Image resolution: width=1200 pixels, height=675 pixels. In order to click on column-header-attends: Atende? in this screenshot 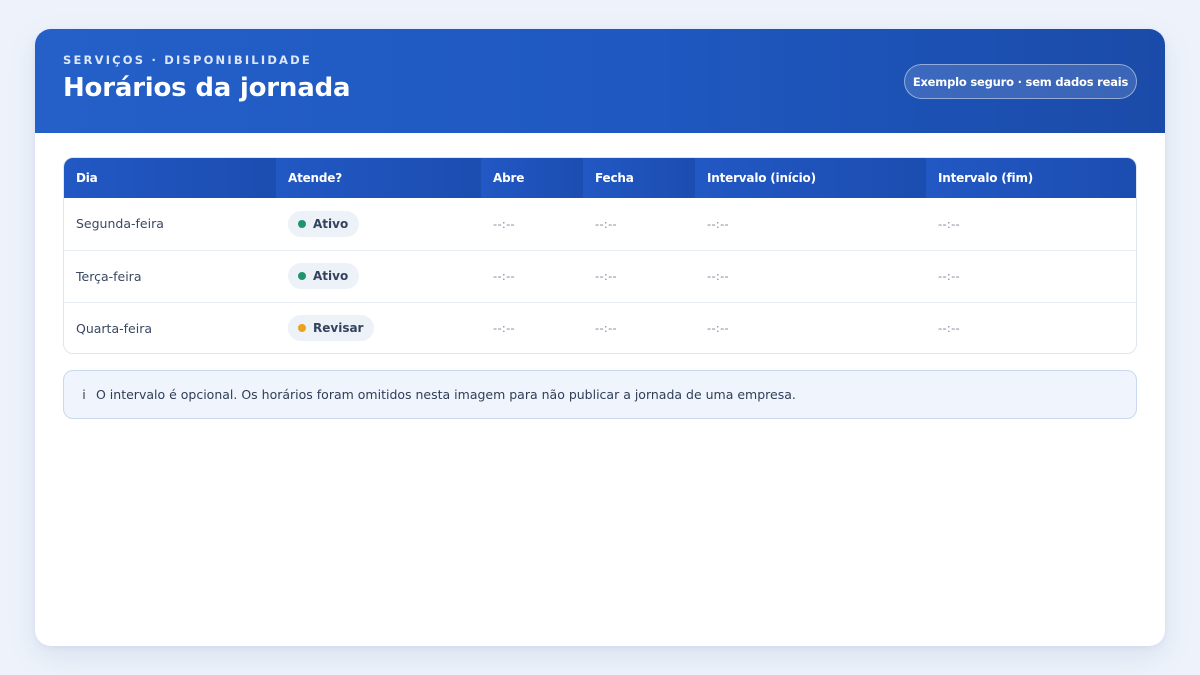, I will do `click(378, 178)`.